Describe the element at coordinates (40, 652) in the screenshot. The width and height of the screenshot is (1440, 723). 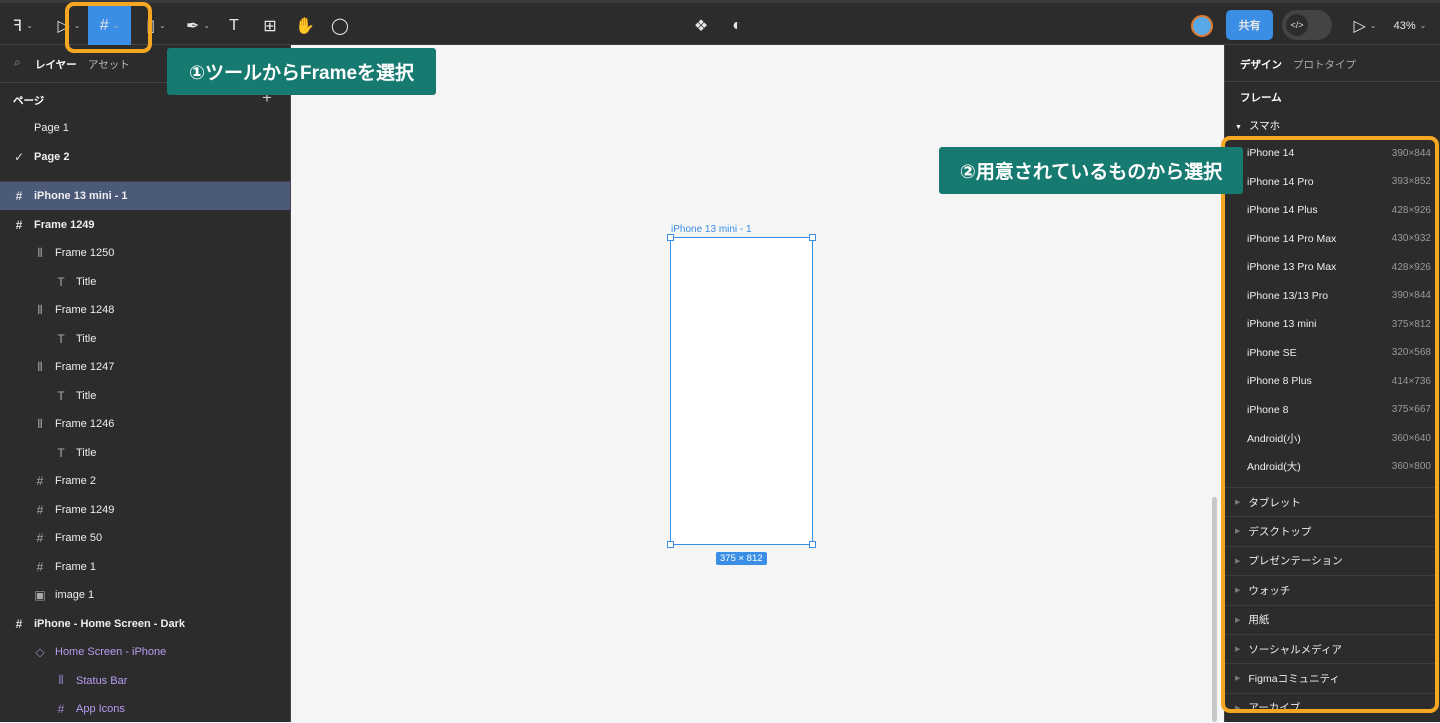
I see `component-instance-icon: ◇` at that location.